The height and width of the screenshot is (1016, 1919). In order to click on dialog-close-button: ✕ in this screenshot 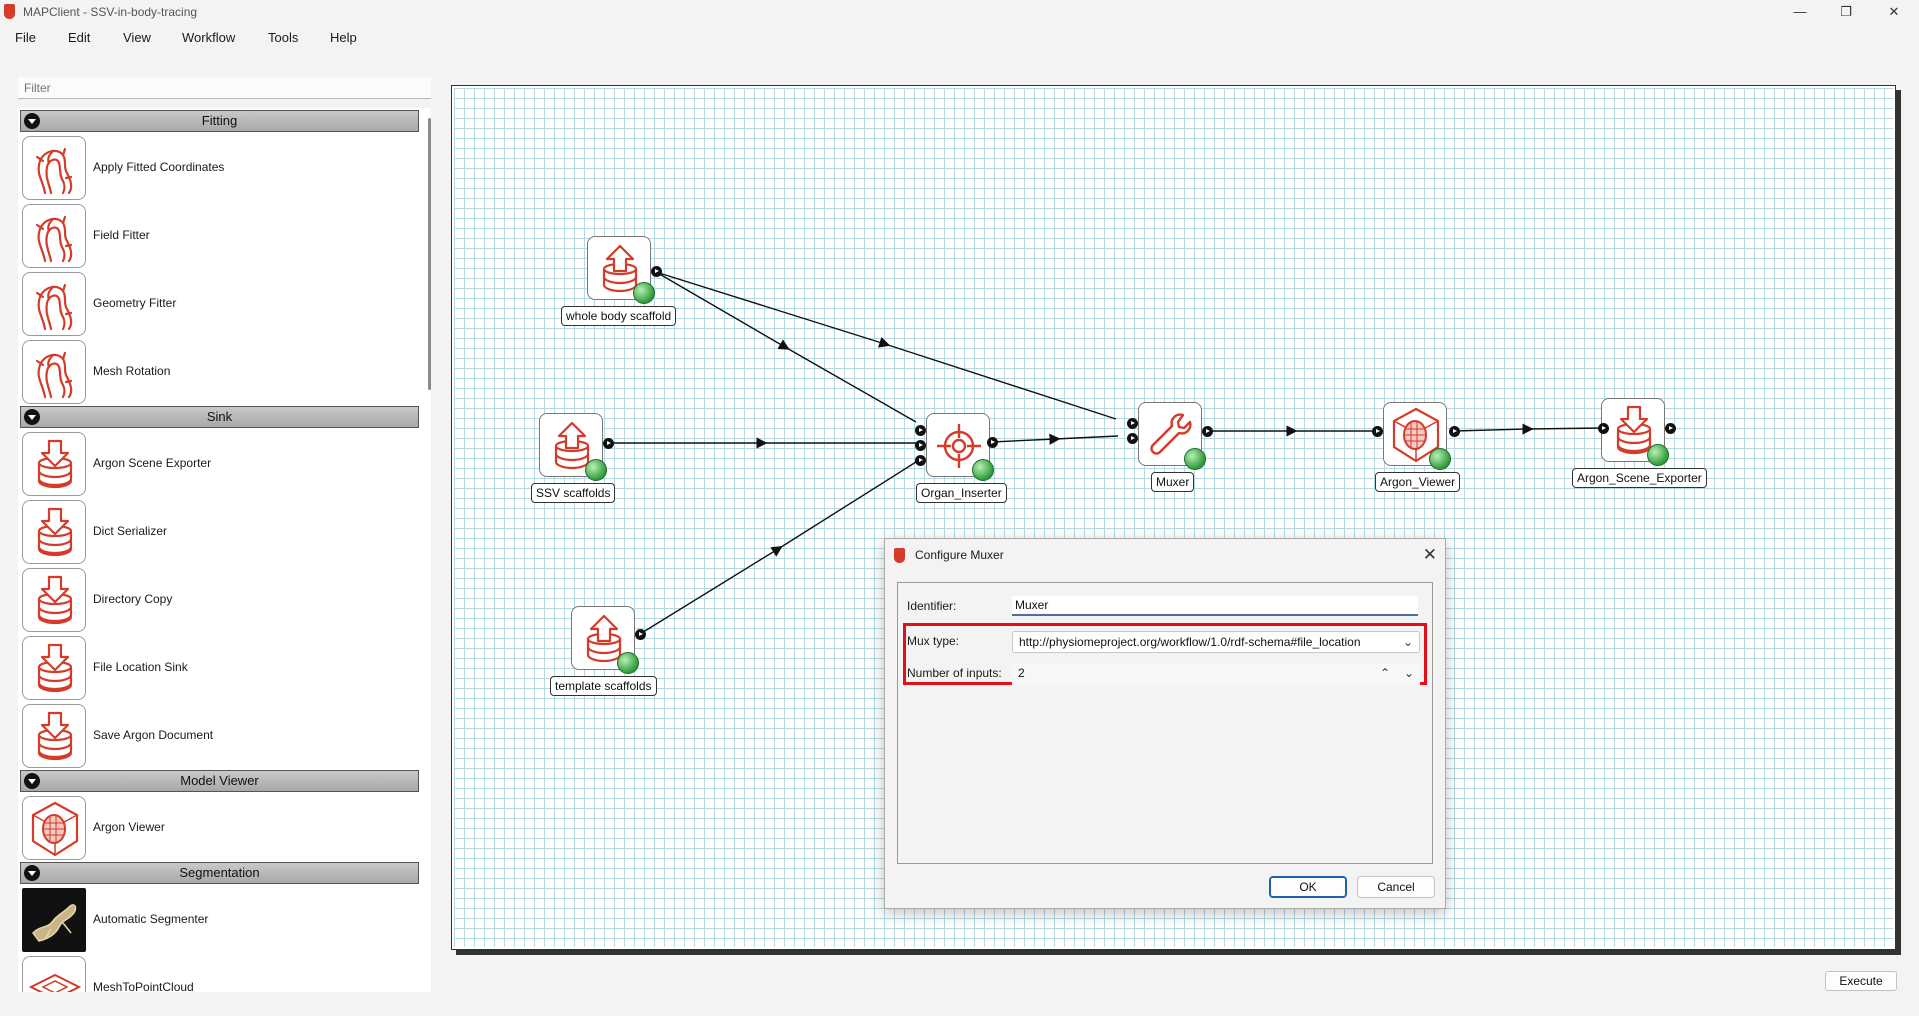, I will do `click(1430, 555)`.